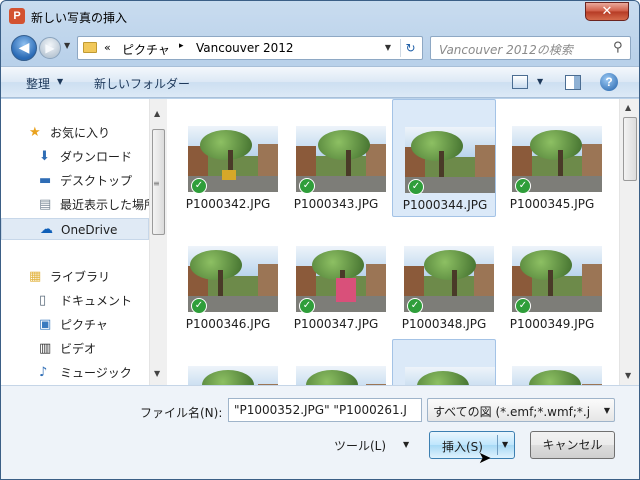 The image size is (640, 480). I want to click on file-tile: ✓ P1000343.JPG, so click(336, 158).